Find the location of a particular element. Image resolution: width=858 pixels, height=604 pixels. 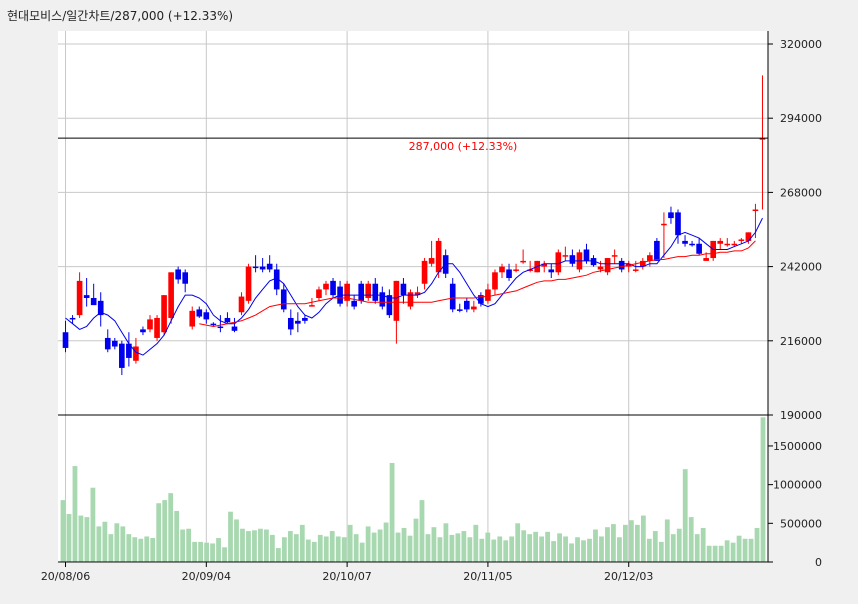

volume-tick-label: 500000 is located at coordinates (801, 523).